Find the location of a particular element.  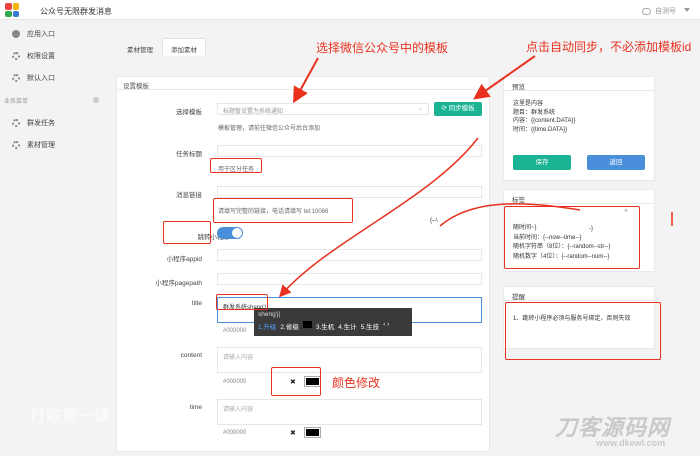

link-input is located at coordinates (349, 192).